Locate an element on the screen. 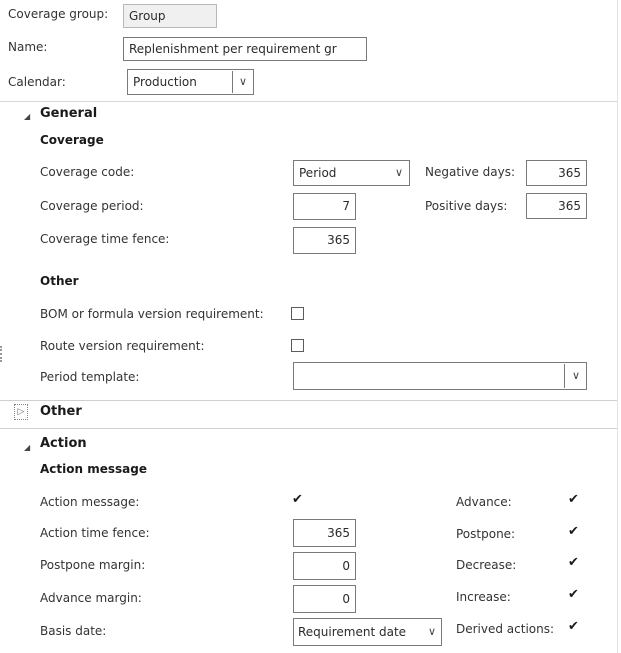 The image size is (621, 653). negative-days-input: 365 is located at coordinates (556, 173).